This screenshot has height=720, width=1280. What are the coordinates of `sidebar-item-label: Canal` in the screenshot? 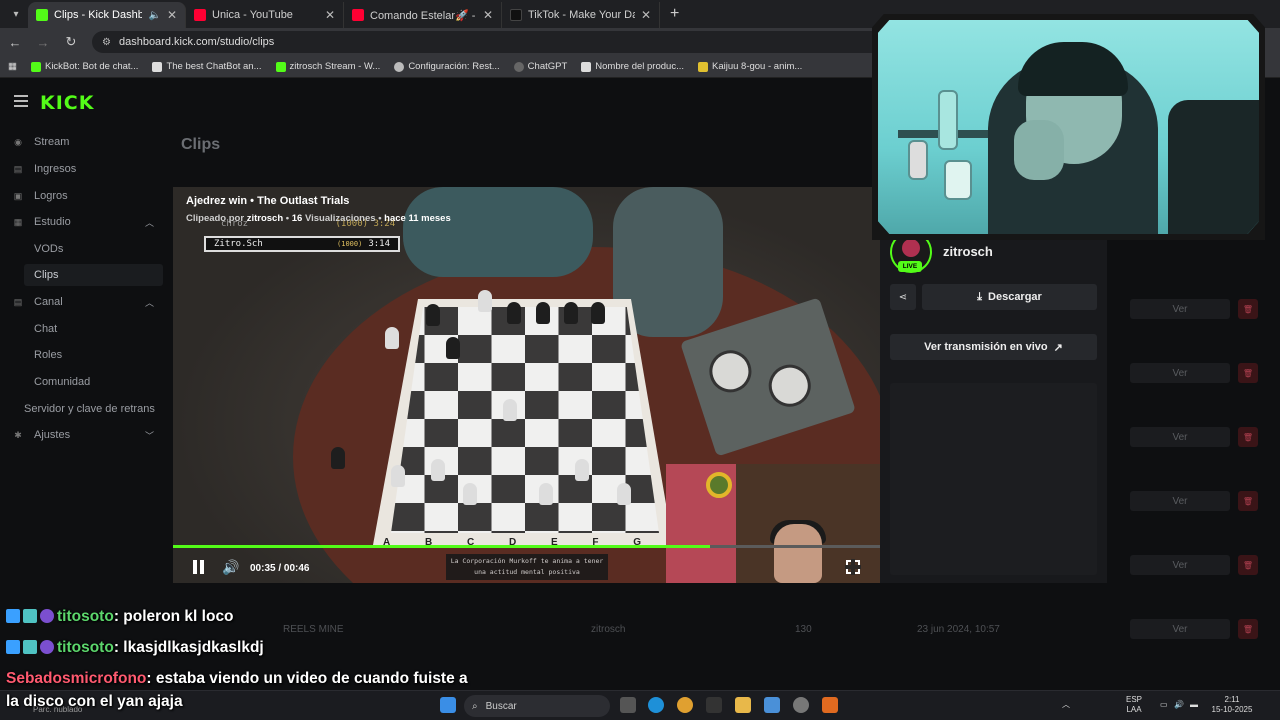 It's located at (48, 302).